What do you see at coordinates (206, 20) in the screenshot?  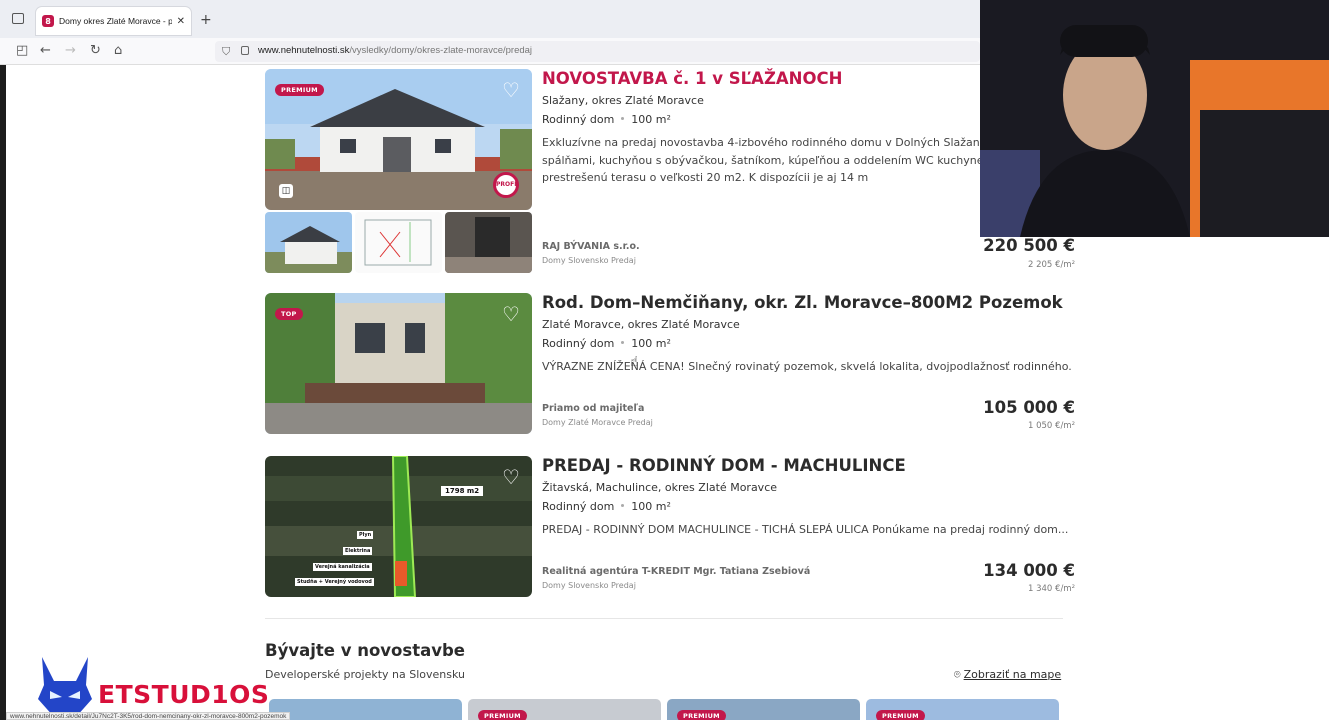 I see `new-tab-icon: +` at bounding box center [206, 20].